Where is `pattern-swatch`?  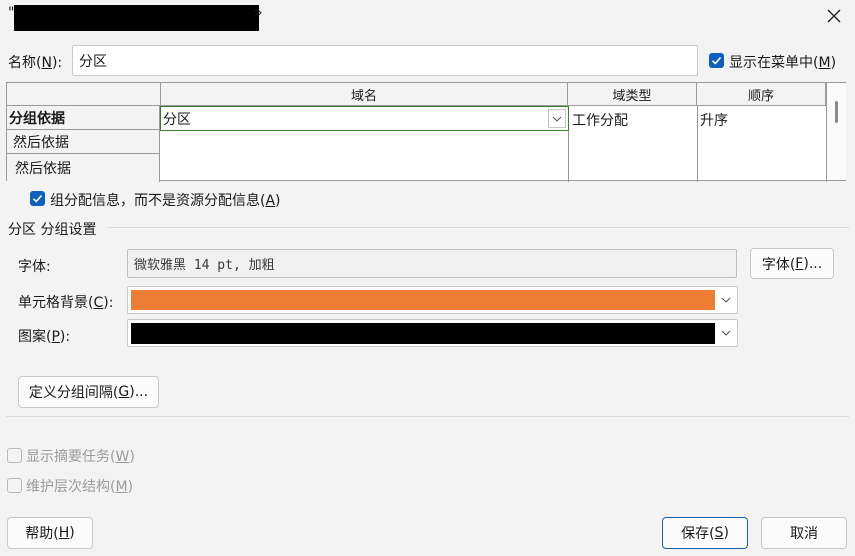 pattern-swatch is located at coordinates (423, 333).